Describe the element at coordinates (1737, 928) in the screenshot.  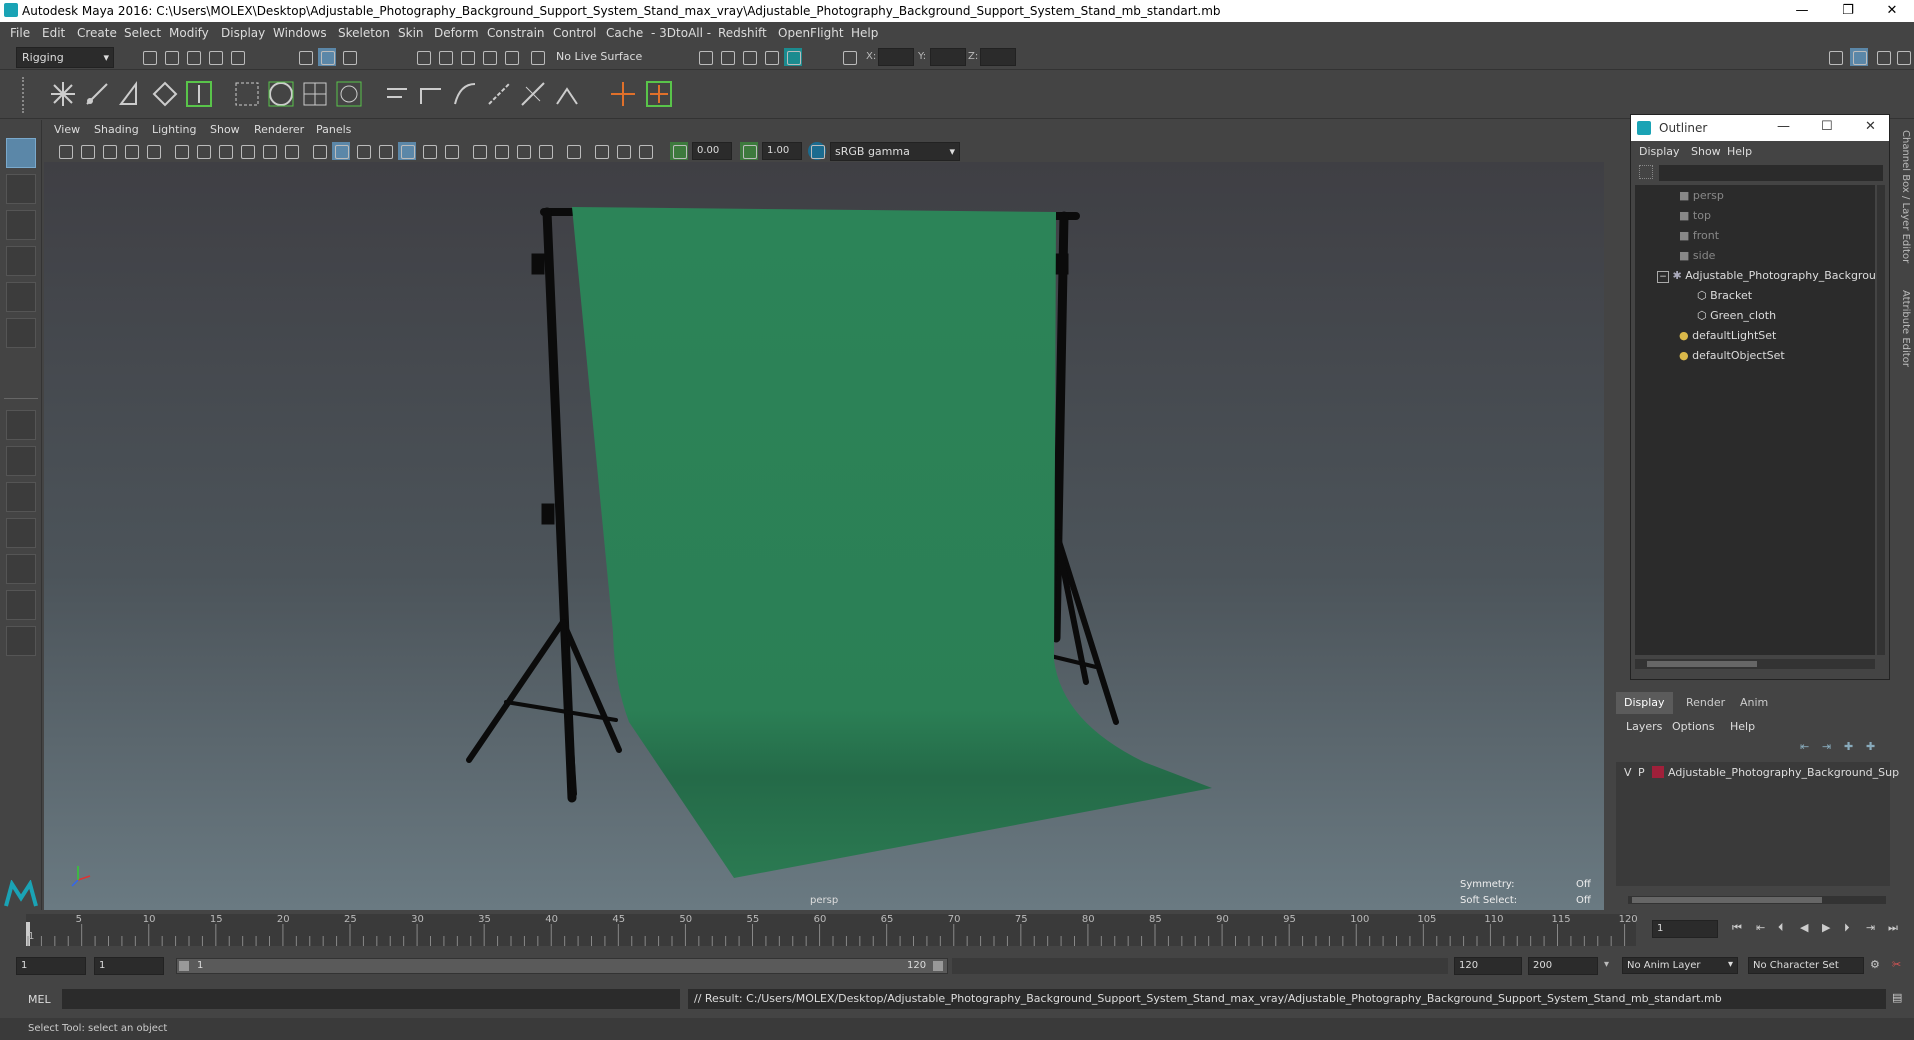
I see `go-to-start-icon: ⏮` at that location.